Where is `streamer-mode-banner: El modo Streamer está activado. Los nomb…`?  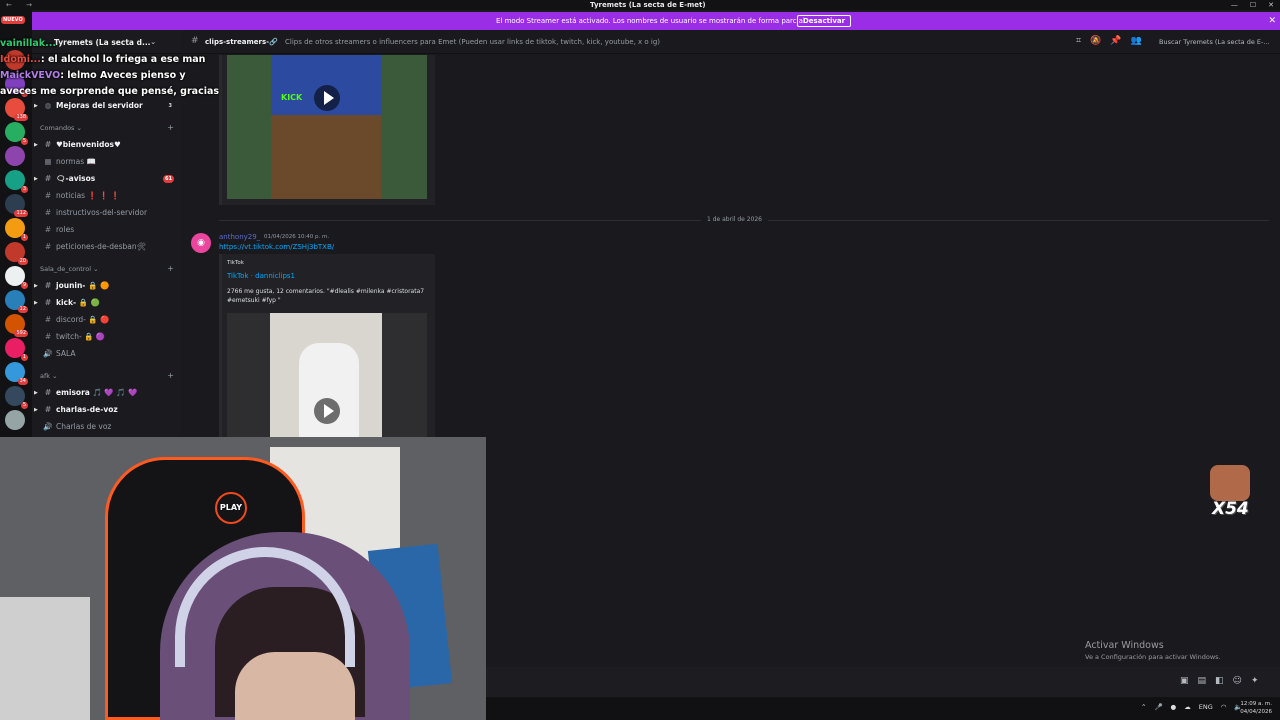 streamer-mode-banner: El modo Streamer está activado. Los nomb… is located at coordinates (656, 21).